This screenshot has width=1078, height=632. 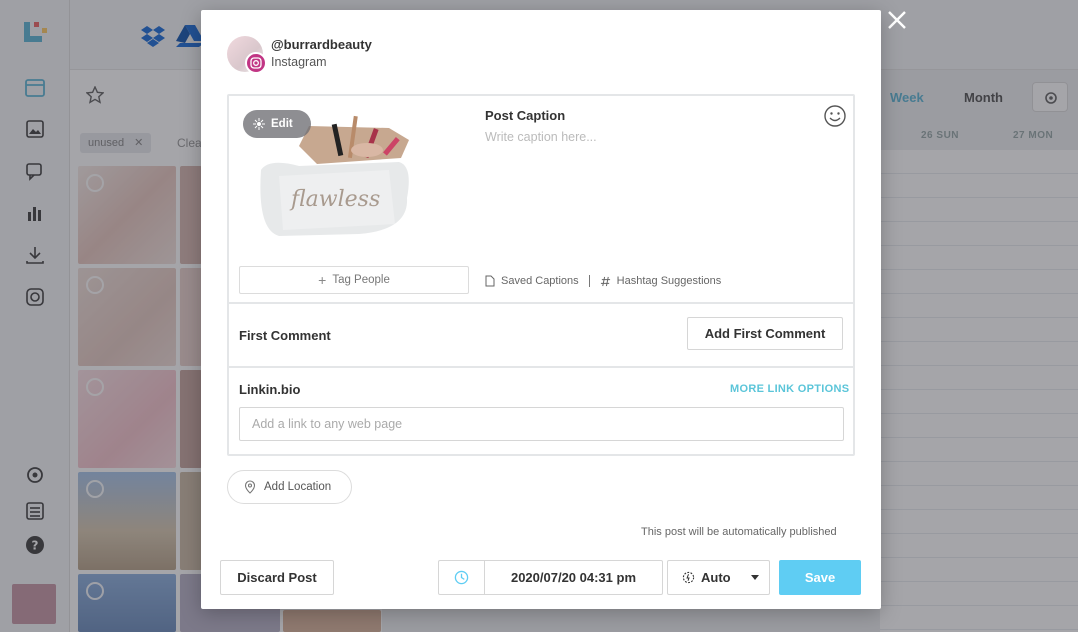 I want to click on tag-people-label: Tag People, so click(x=361, y=280).